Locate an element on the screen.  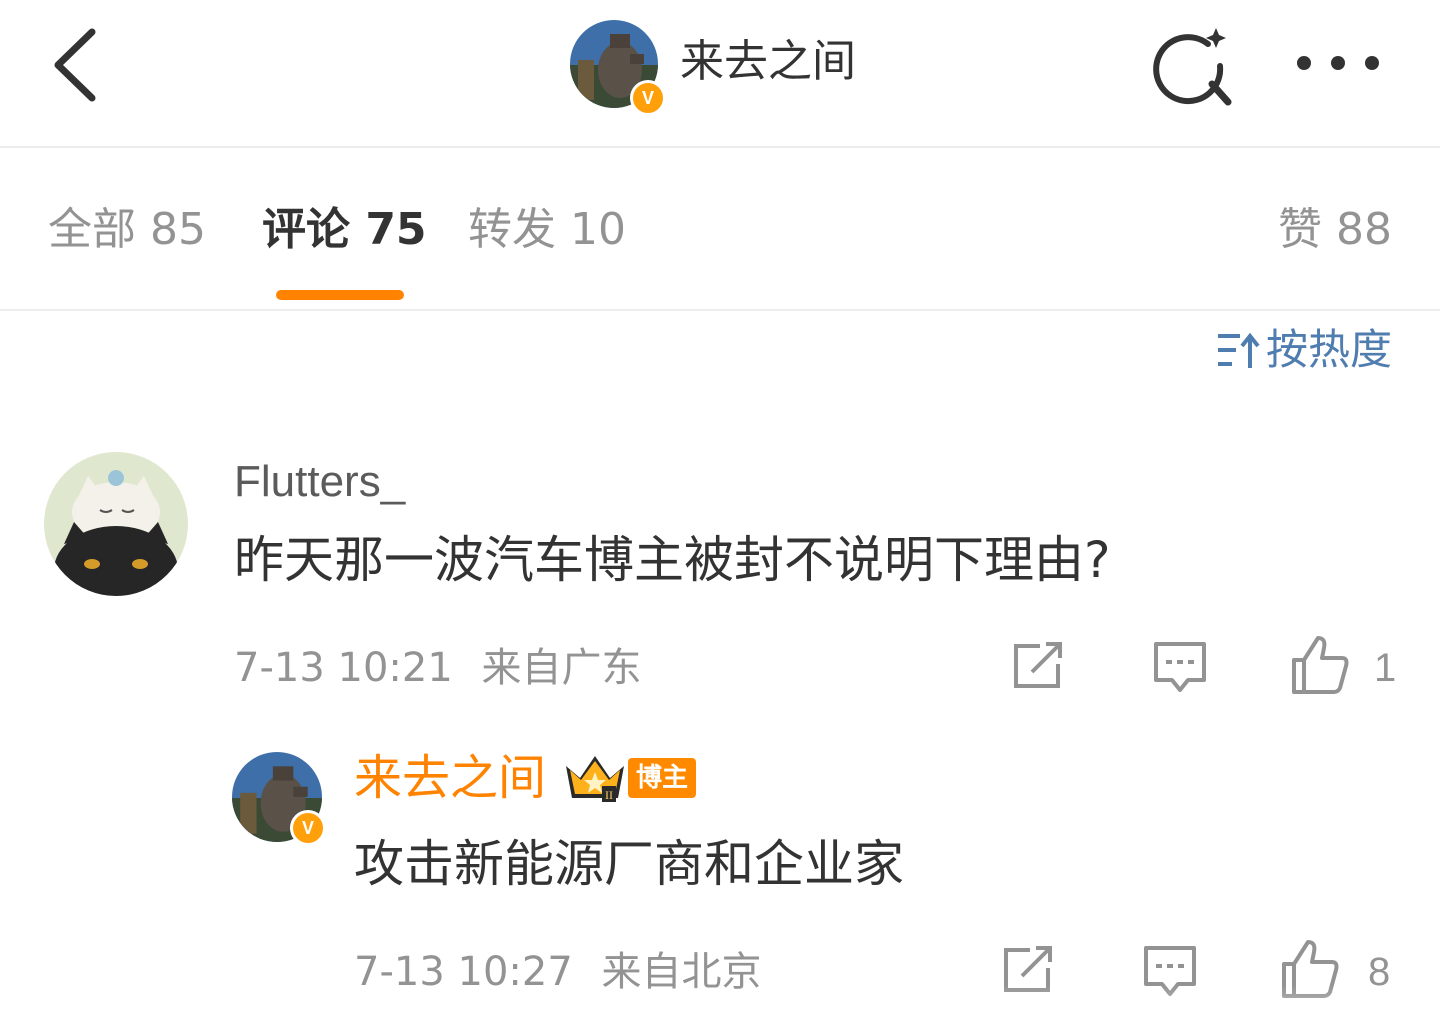
comment-location: 来自广东 is located at coordinates (561, 668).